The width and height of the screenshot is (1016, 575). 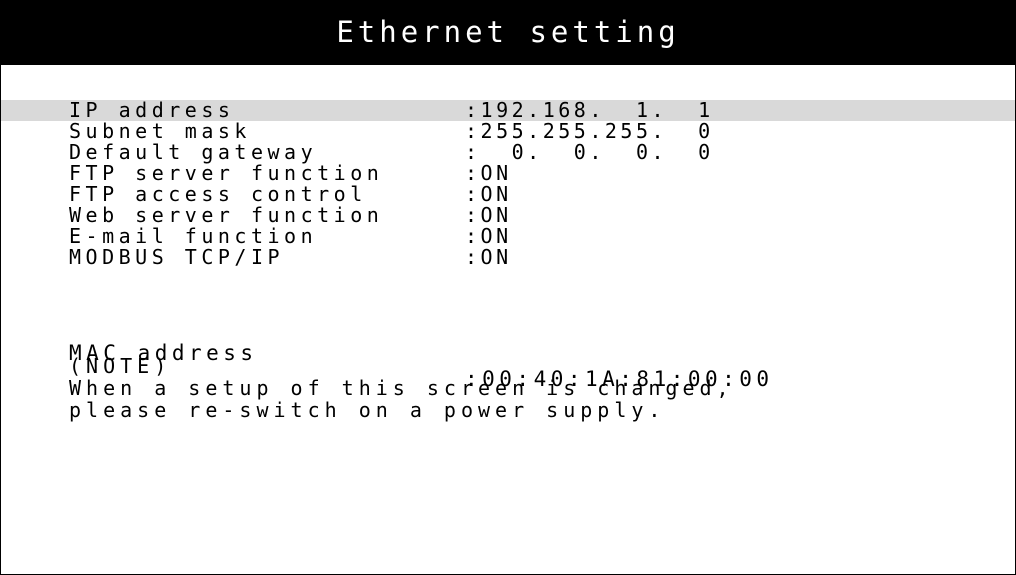 I want to click on note-line-1: When a setup of this screen is changed,, so click(x=401, y=388).